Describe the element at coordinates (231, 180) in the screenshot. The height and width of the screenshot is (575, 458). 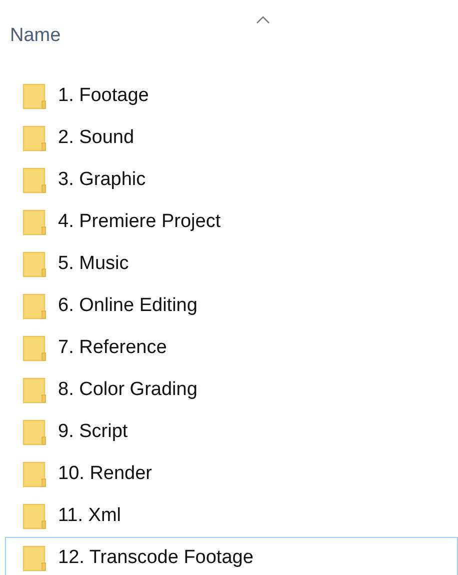
I see `folder-row: 3. Graphic` at that location.